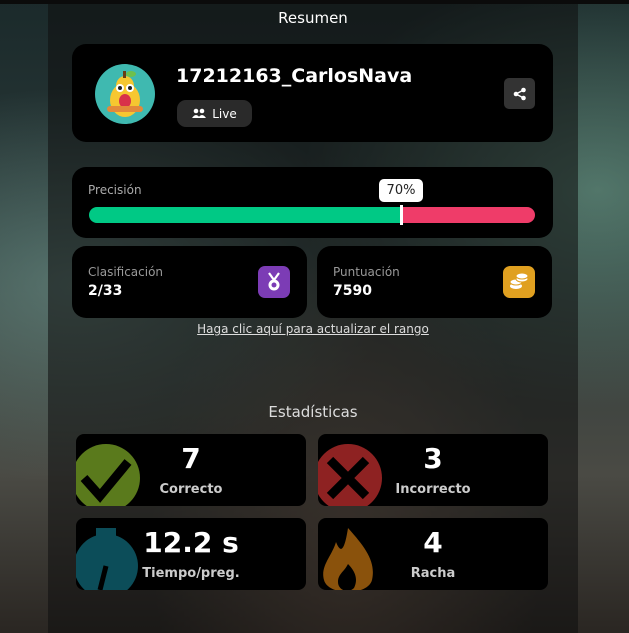  Describe the element at coordinates (126, 272) in the screenshot. I see `rank-label: Clasificación` at that location.